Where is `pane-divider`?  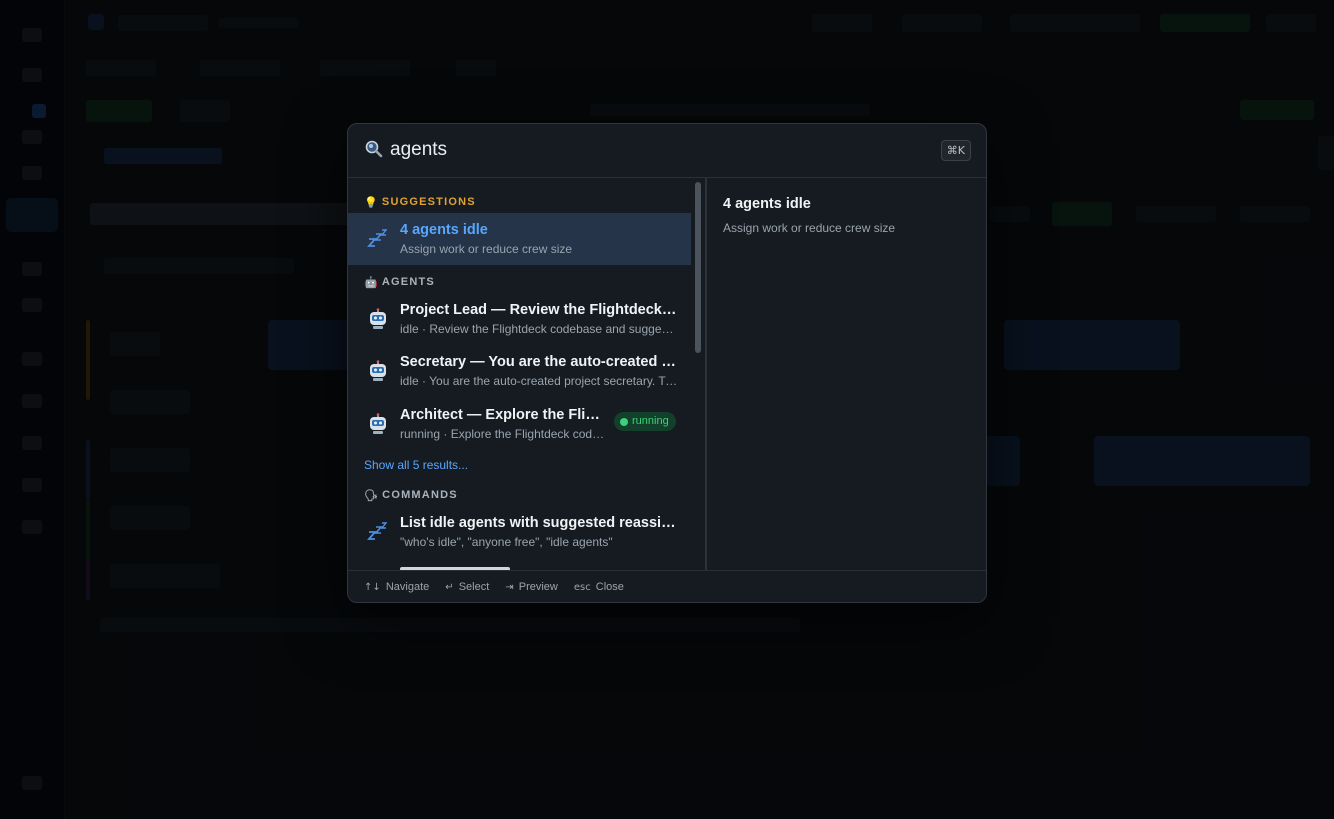 pane-divider is located at coordinates (706, 374).